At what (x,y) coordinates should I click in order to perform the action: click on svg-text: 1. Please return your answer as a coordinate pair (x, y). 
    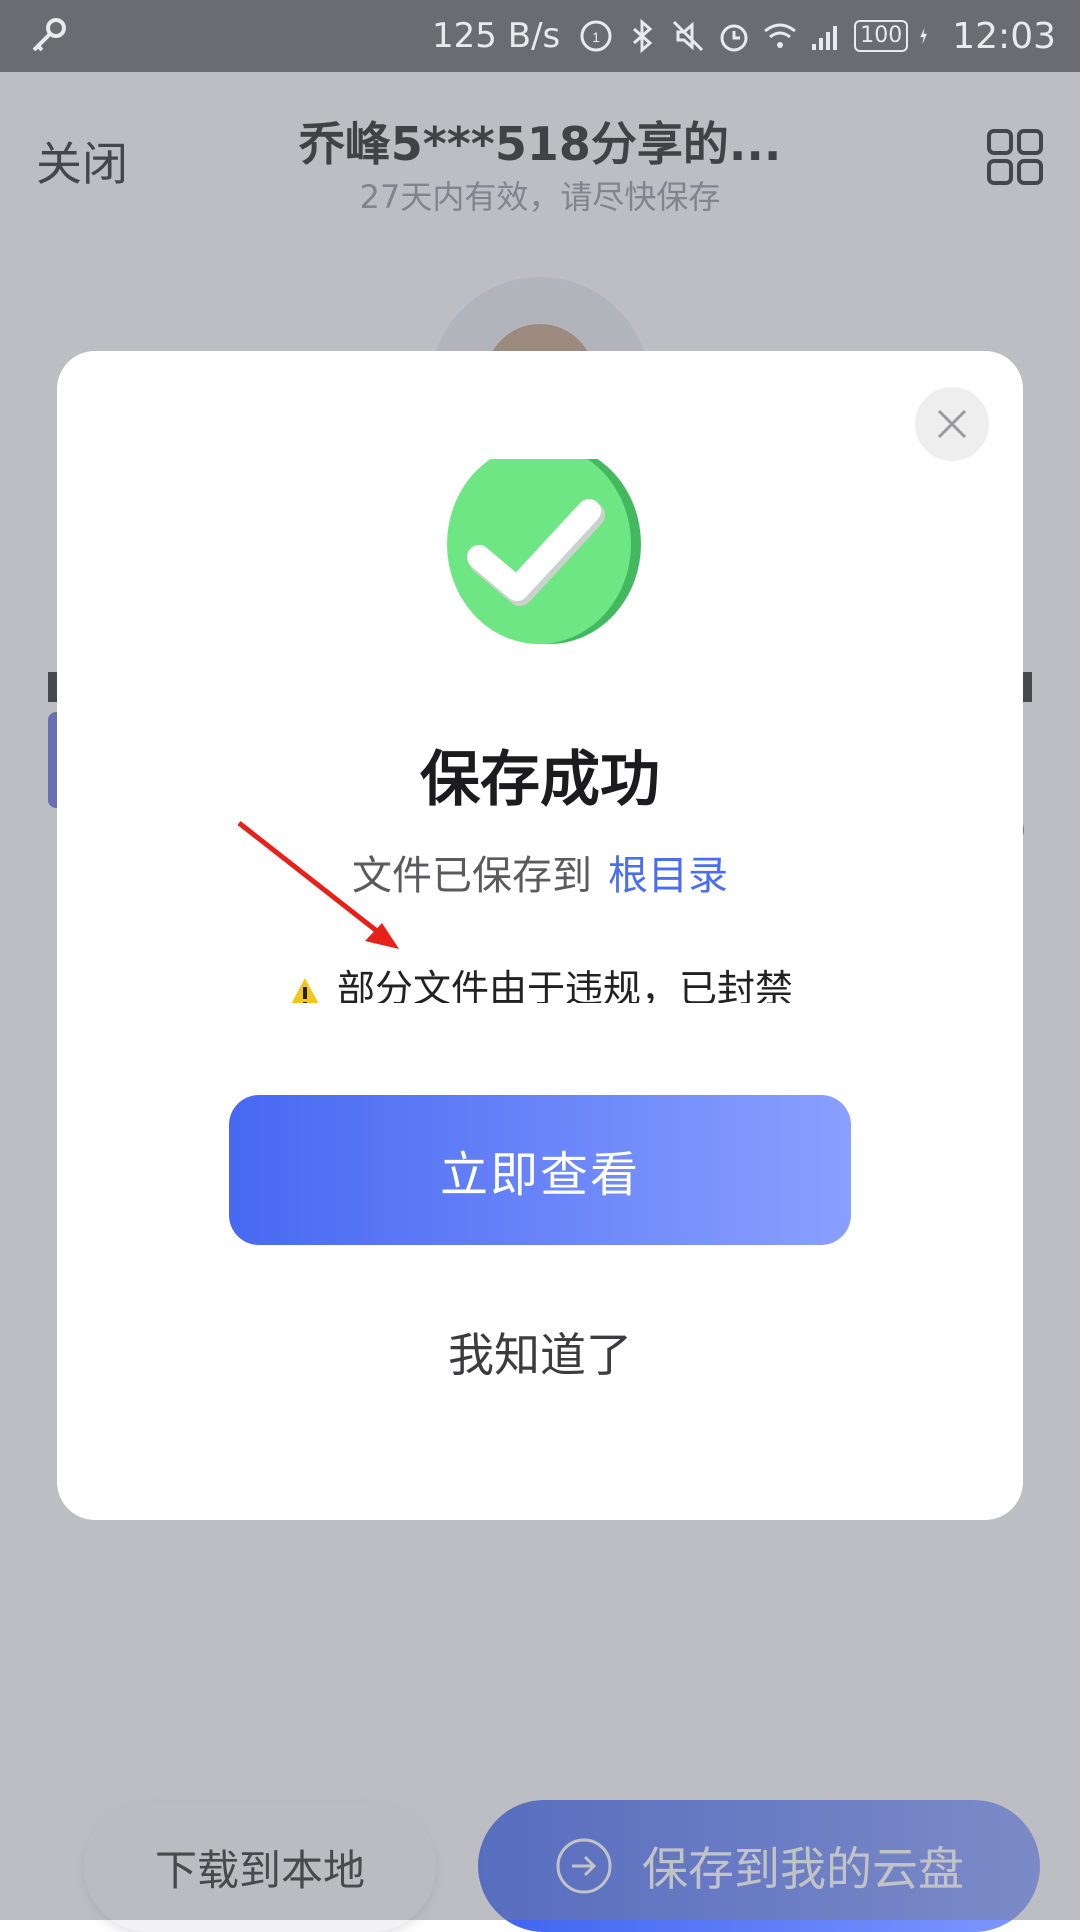
    Looking at the image, I should click on (596, 37).